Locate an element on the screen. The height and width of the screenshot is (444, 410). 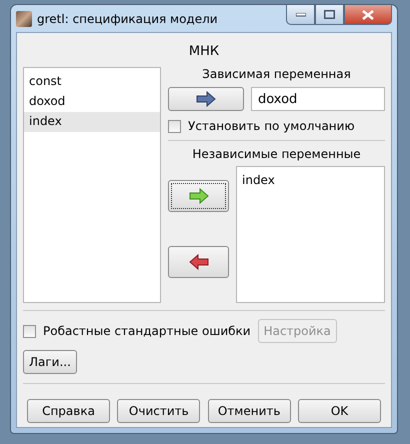
close-icon is located at coordinates (368, 15).